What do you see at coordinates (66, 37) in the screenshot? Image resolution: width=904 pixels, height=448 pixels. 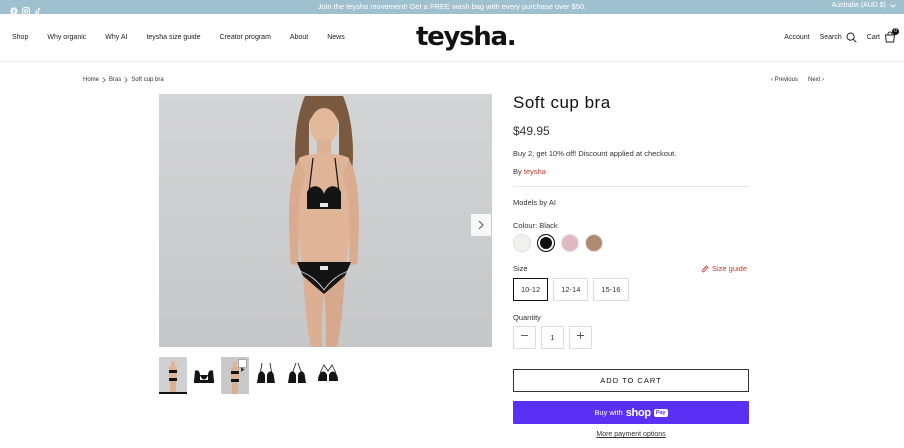 I see `nav-item-why-organic: Why organic` at bounding box center [66, 37].